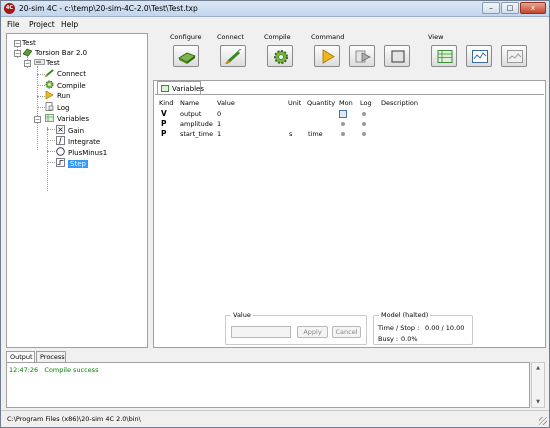 The image size is (550, 428). I want to click on menu-help: Help, so click(69, 24).